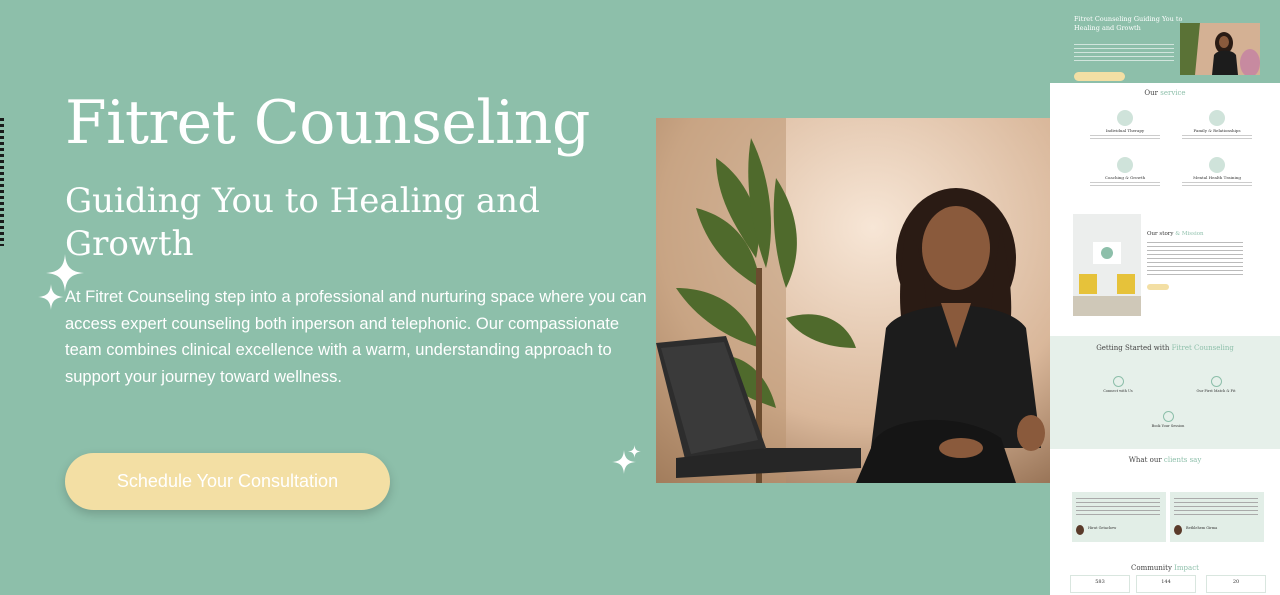 The width and height of the screenshot is (1280, 595). What do you see at coordinates (2, 182) in the screenshot?
I see `scroll-edge-marker` at bounding box center [2, 182].